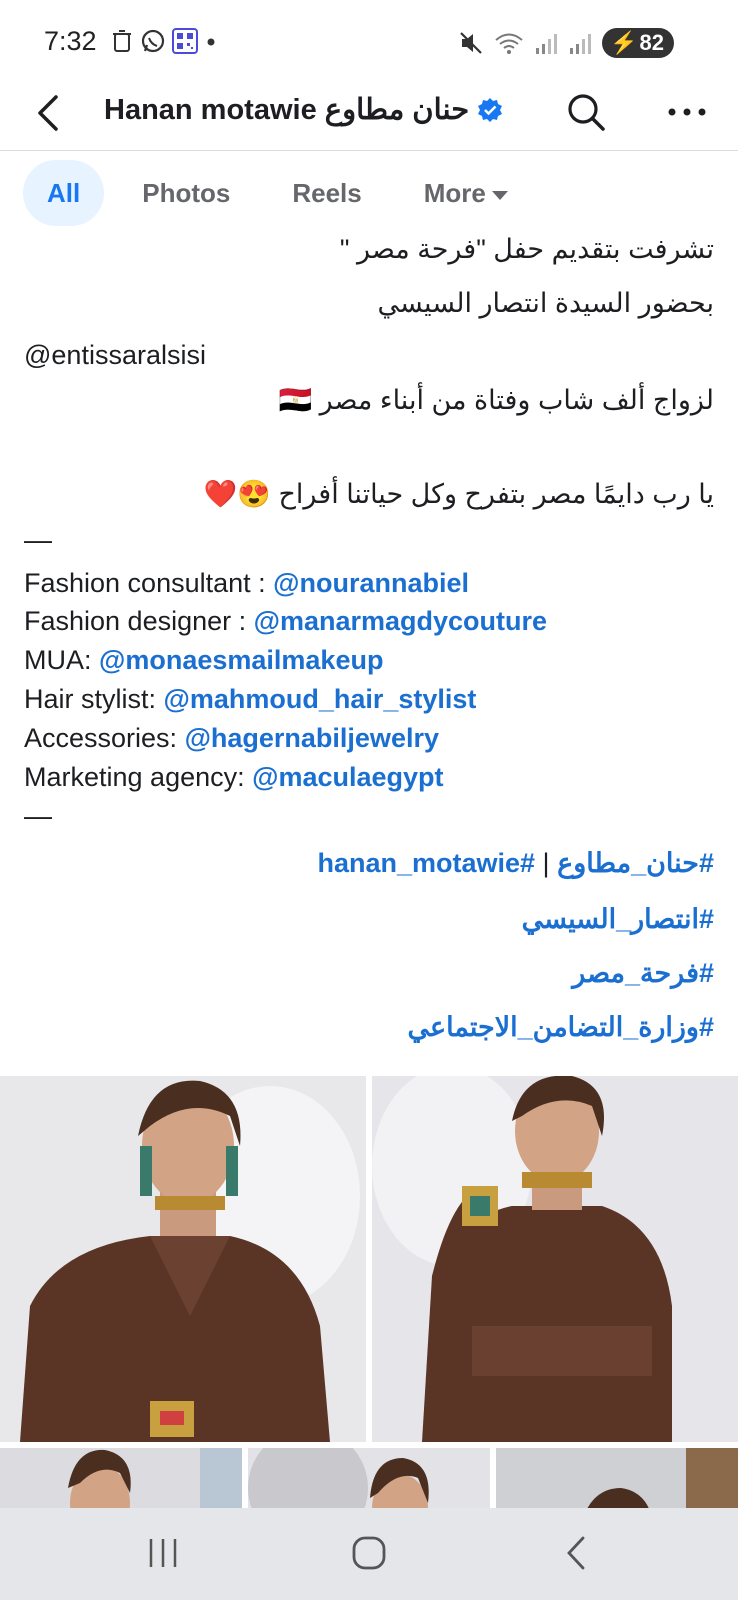  I want to click on hashtag-link: #hanan_motawie, so click(426, 863).